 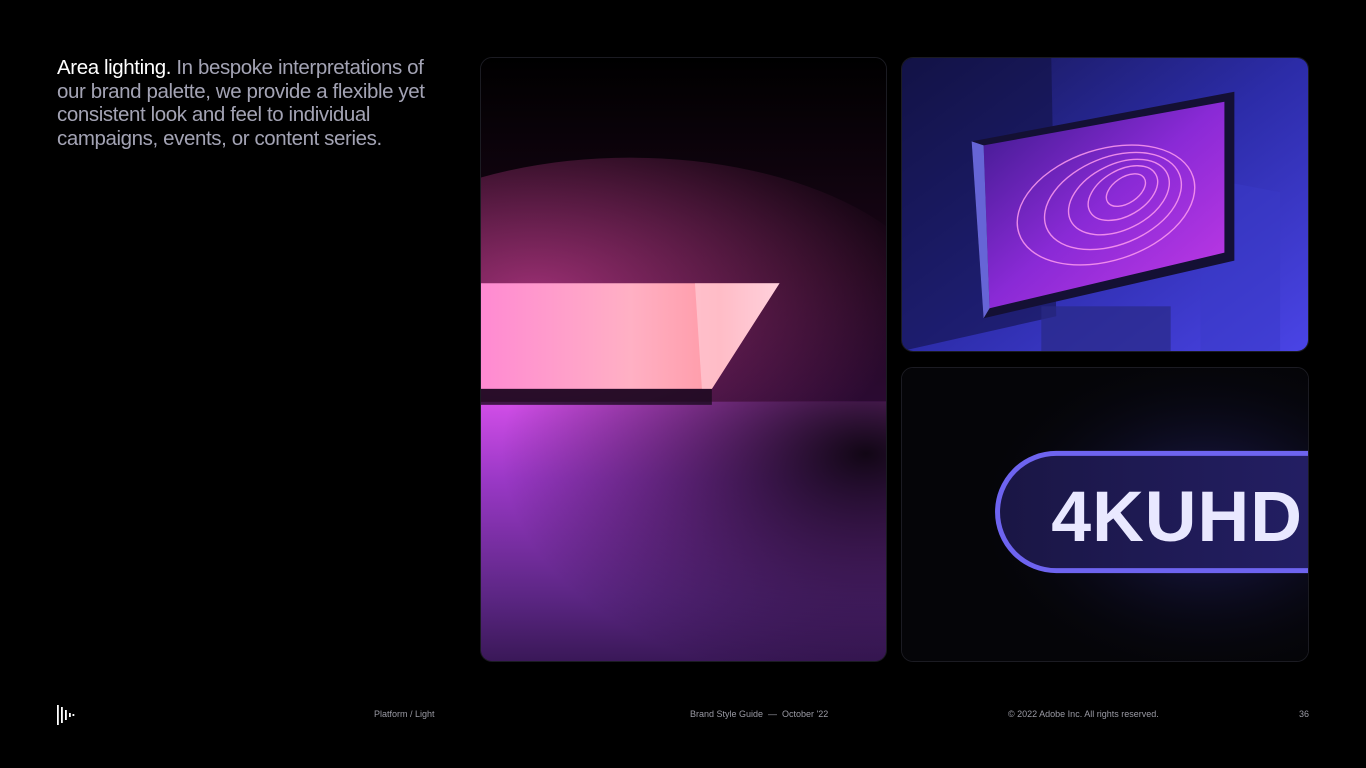 What do you see at coordinates (759, 714) in the screenshot?
I see `footer-guide-label: Brand Style Guide — October '22` at bounding box center [759, 714].